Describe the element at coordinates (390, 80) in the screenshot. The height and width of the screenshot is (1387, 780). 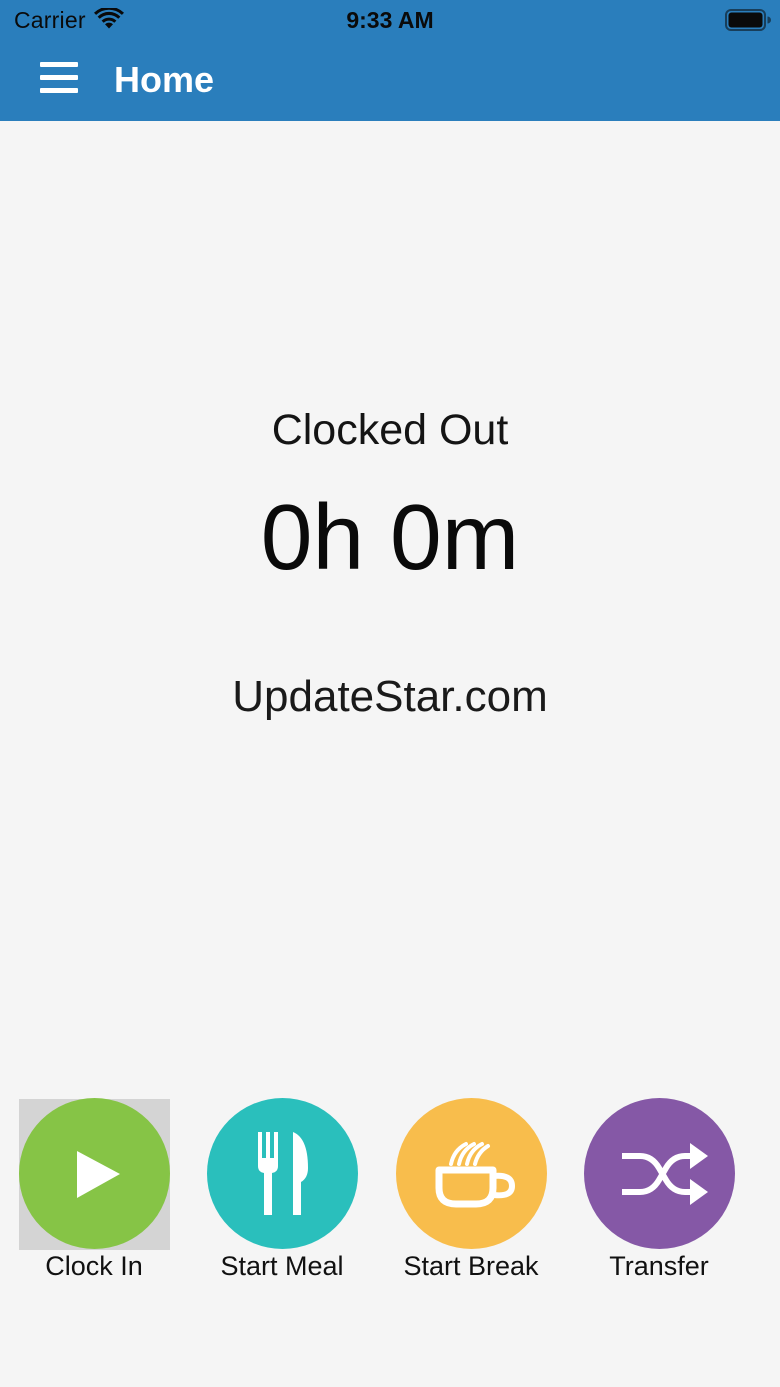
I see `navigation-bar: Home` at that location.